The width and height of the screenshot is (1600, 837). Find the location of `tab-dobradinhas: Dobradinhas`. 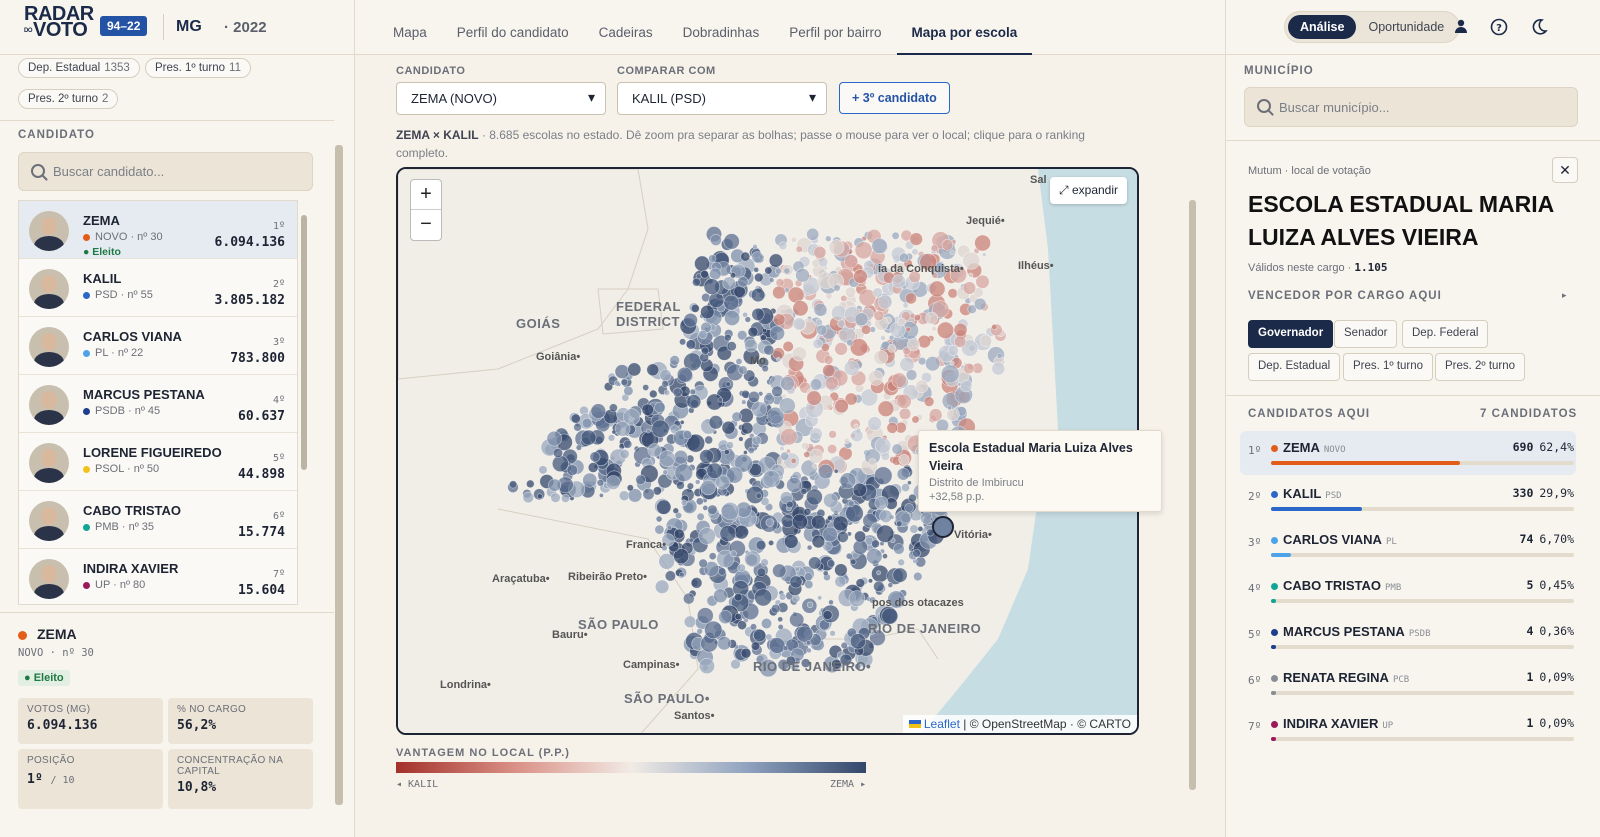

tab-dobradinhas: Dobradinhas is located at coordinates (721, 27).